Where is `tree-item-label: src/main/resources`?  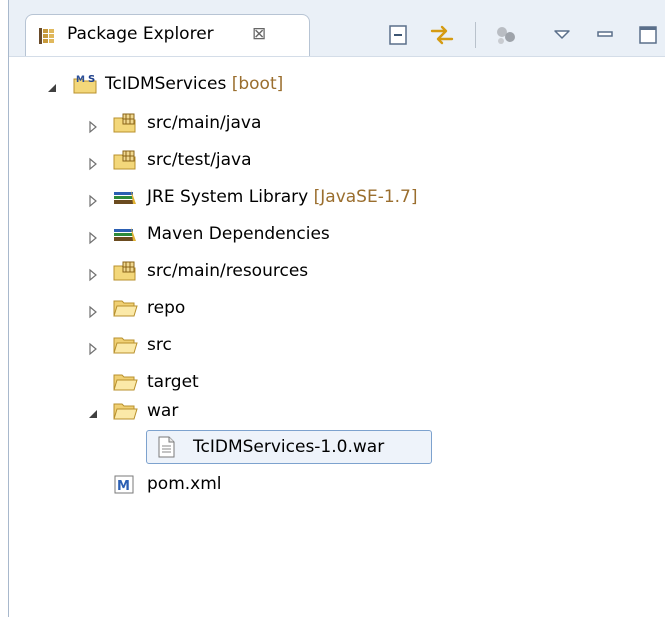
tree-item-label: src/main/resources is located at coordinates (228, 271).